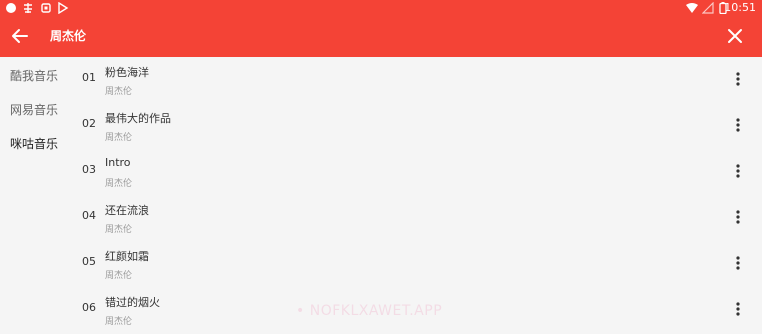 This screenshot has height=334, width=762. I want to click on track-number: 04, so click(89, 215).